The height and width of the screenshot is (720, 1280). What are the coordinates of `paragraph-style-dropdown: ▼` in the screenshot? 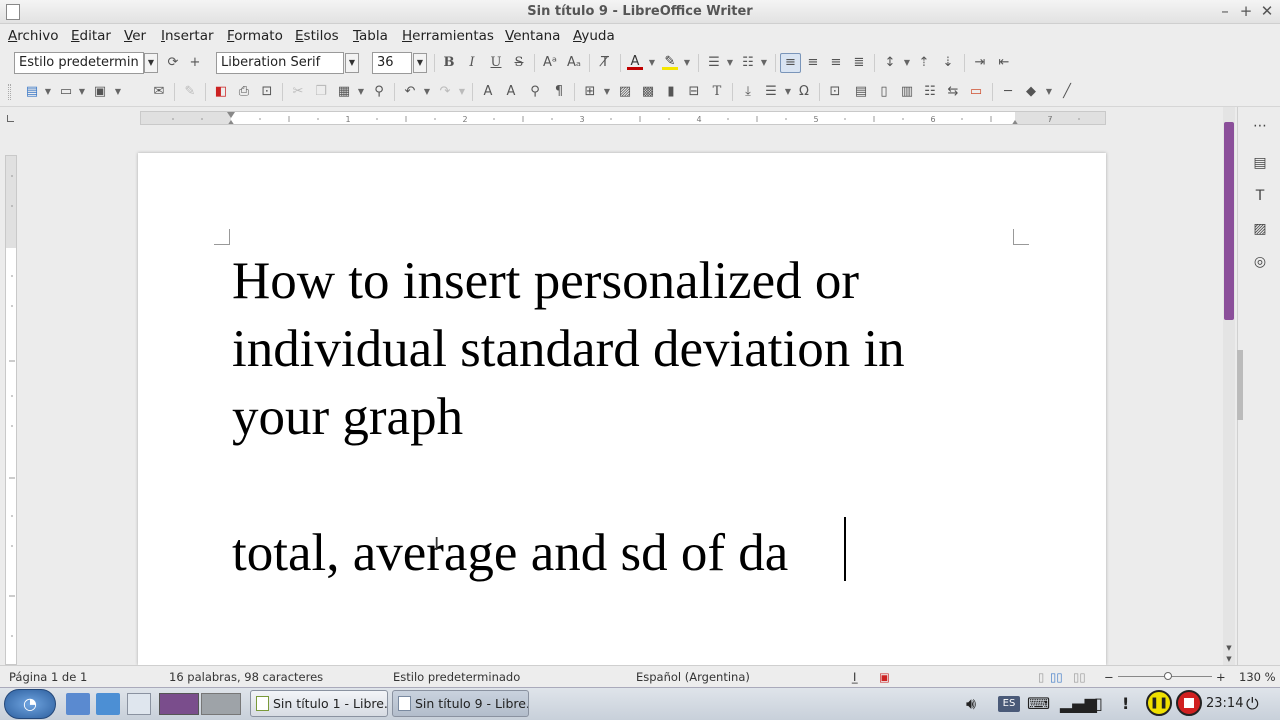 It's located at (151, 63).